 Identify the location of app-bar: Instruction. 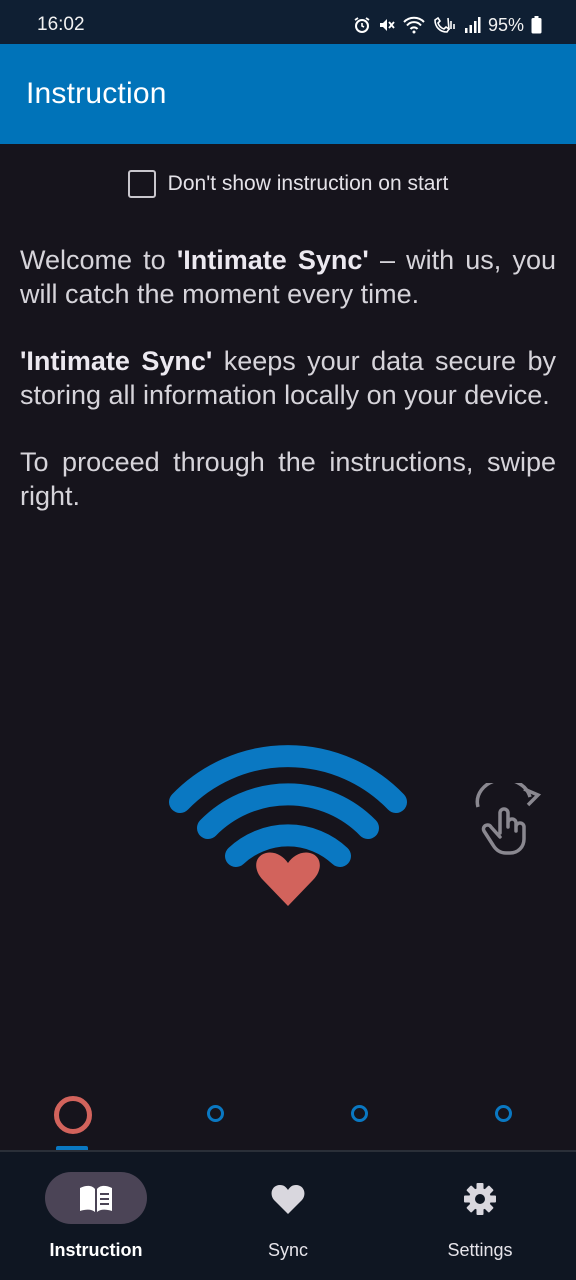
(288, 94).